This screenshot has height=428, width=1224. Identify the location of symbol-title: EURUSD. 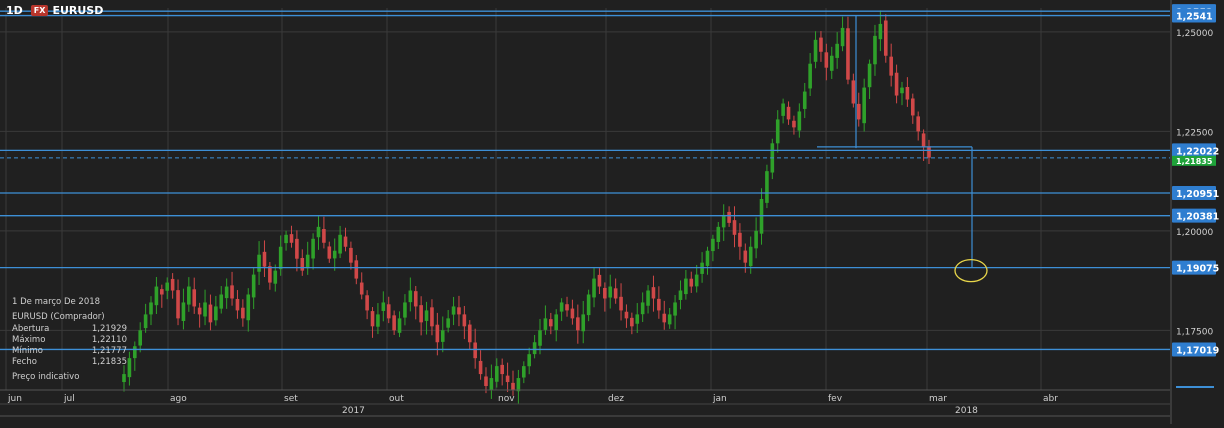
(77, 10).